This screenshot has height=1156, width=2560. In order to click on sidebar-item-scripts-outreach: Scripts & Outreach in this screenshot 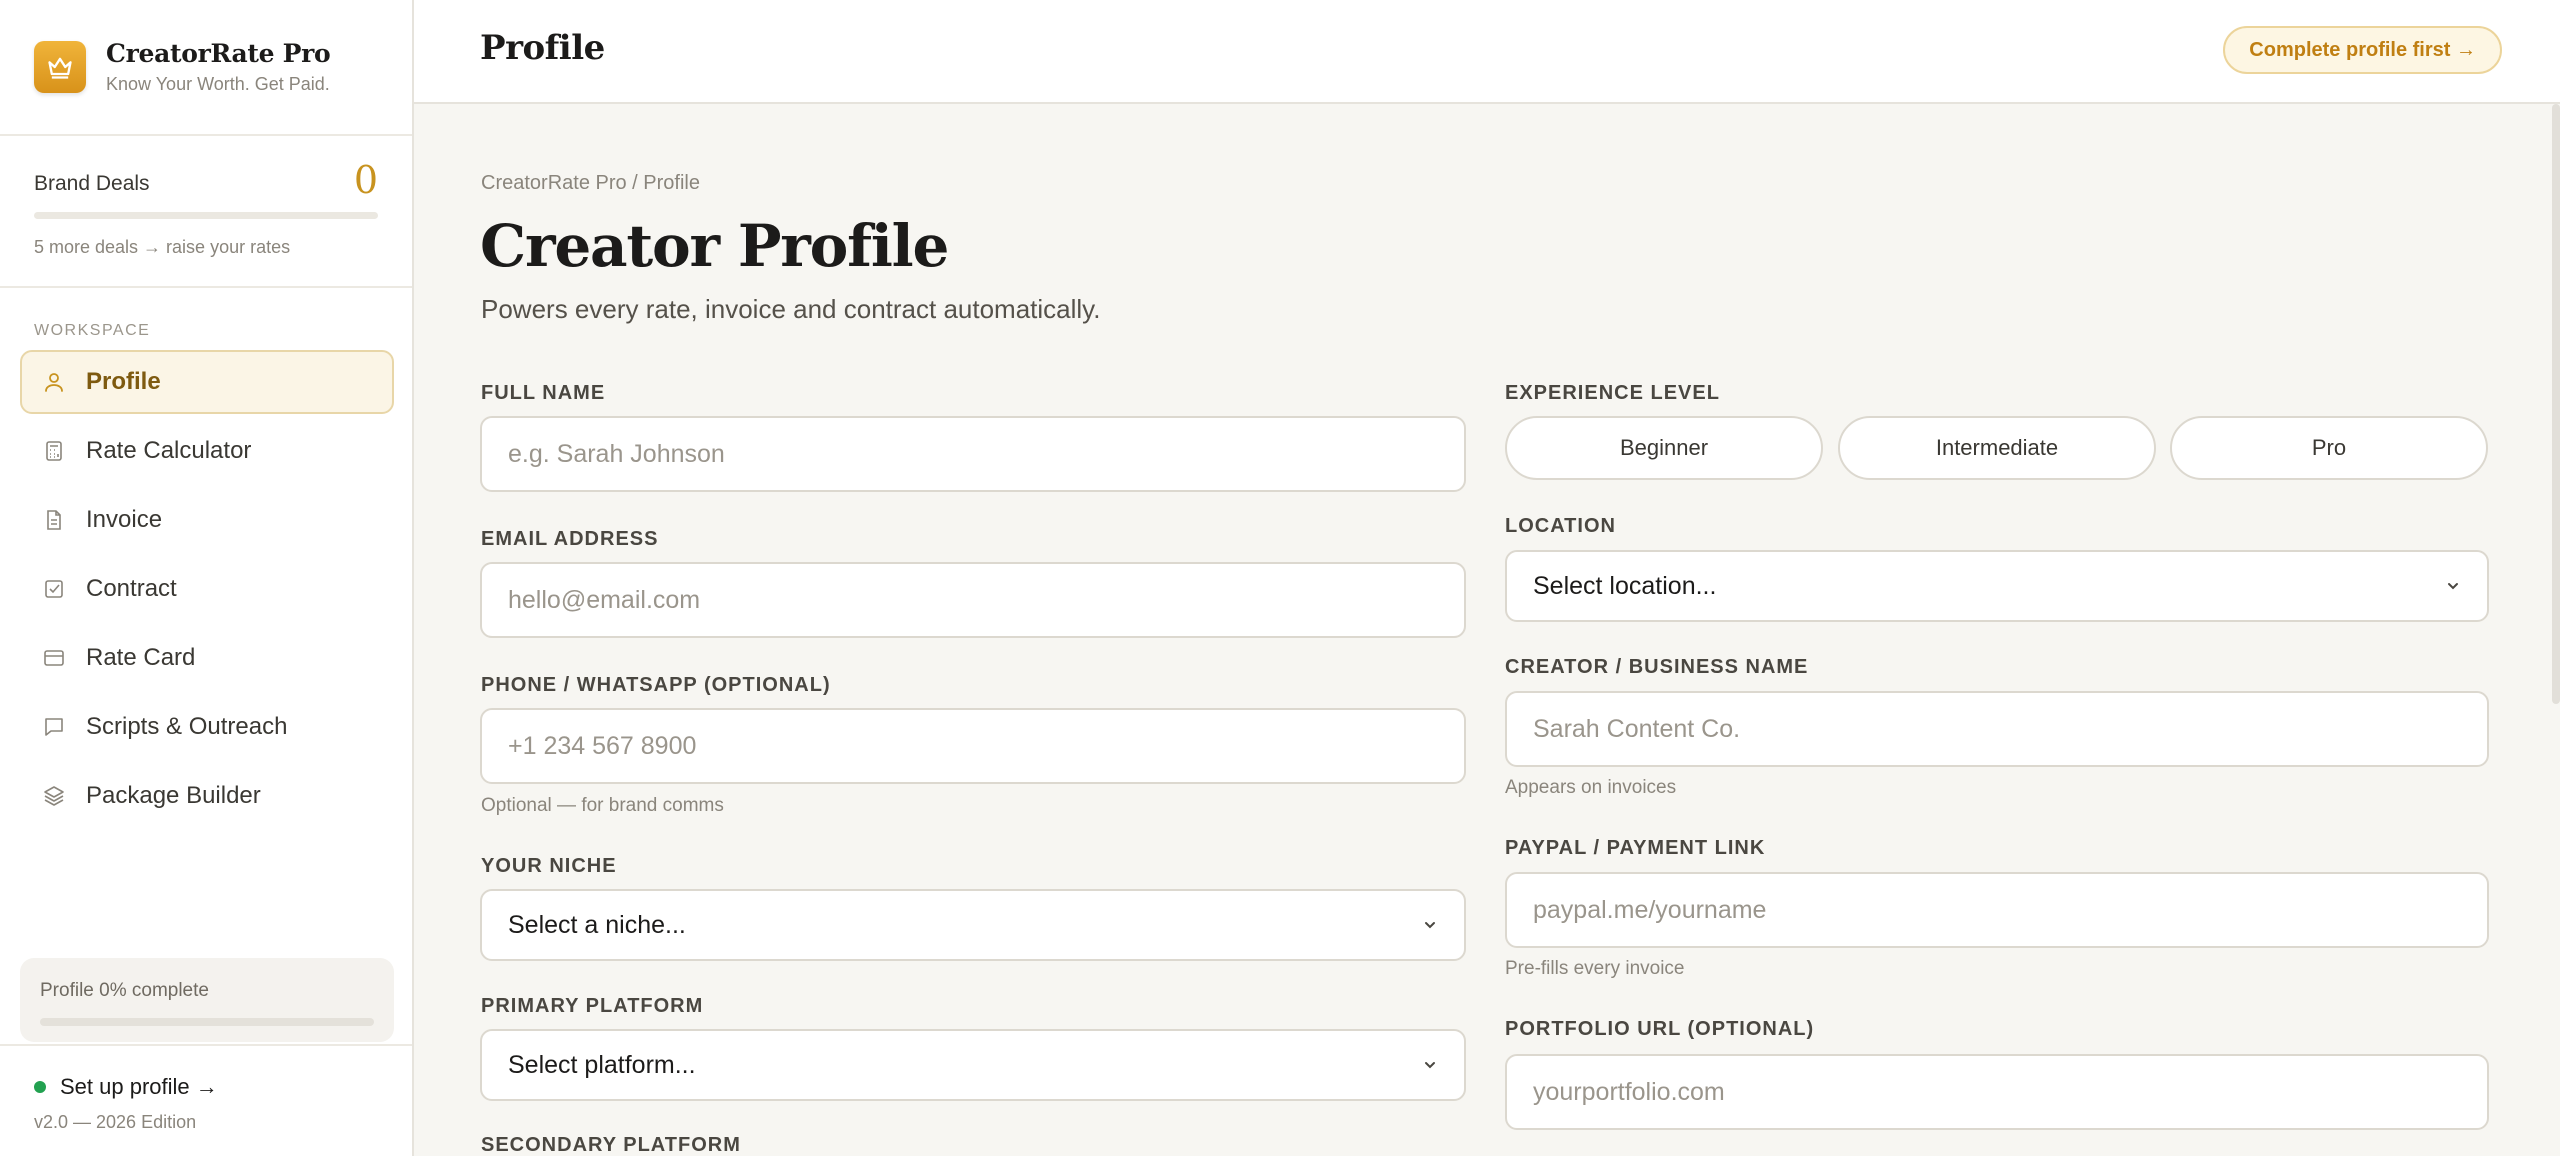, I will do `click(207, 727)`.